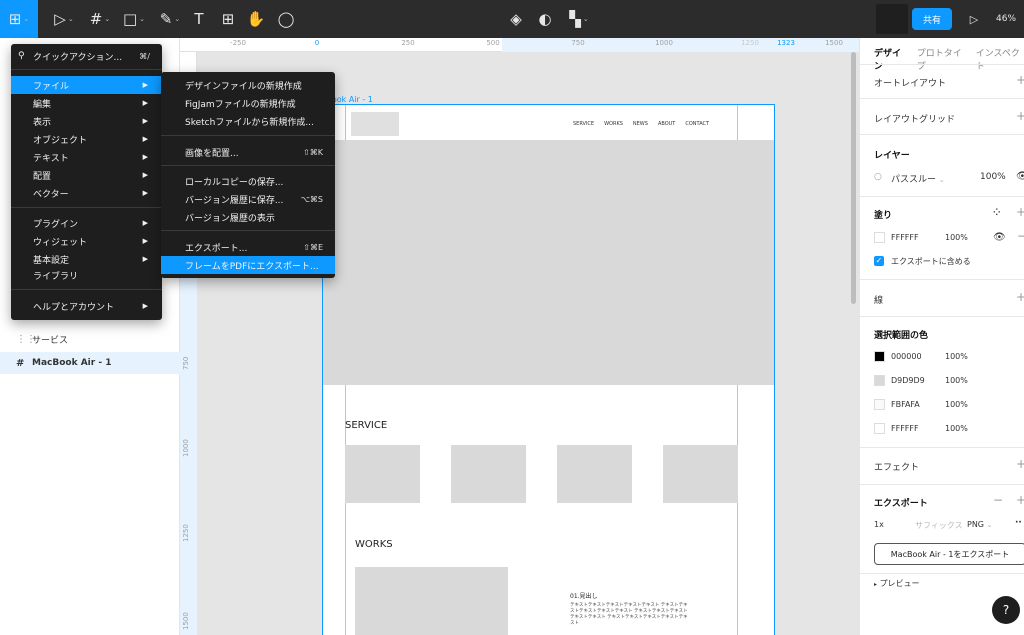 The height and width of the screenshot is (635, 1024). Describe the element at coordinates (19, 19) in the screenshot. I see `main-menu-button: ⊞ ⌄` at that location.